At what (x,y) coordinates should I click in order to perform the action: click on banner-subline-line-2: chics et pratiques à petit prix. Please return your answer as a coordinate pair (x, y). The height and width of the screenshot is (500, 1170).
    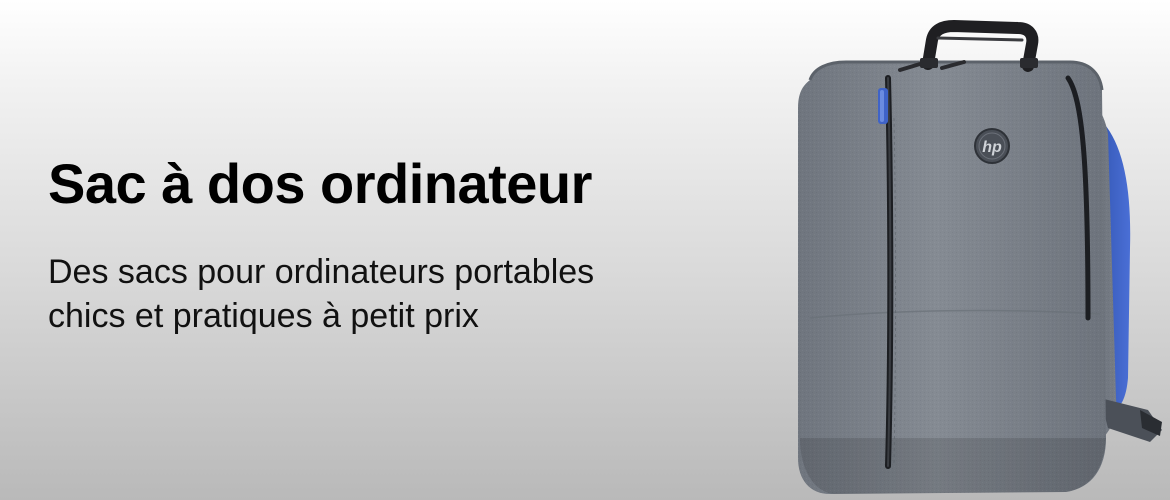
    Looking at the image, I should click on (263, 316).